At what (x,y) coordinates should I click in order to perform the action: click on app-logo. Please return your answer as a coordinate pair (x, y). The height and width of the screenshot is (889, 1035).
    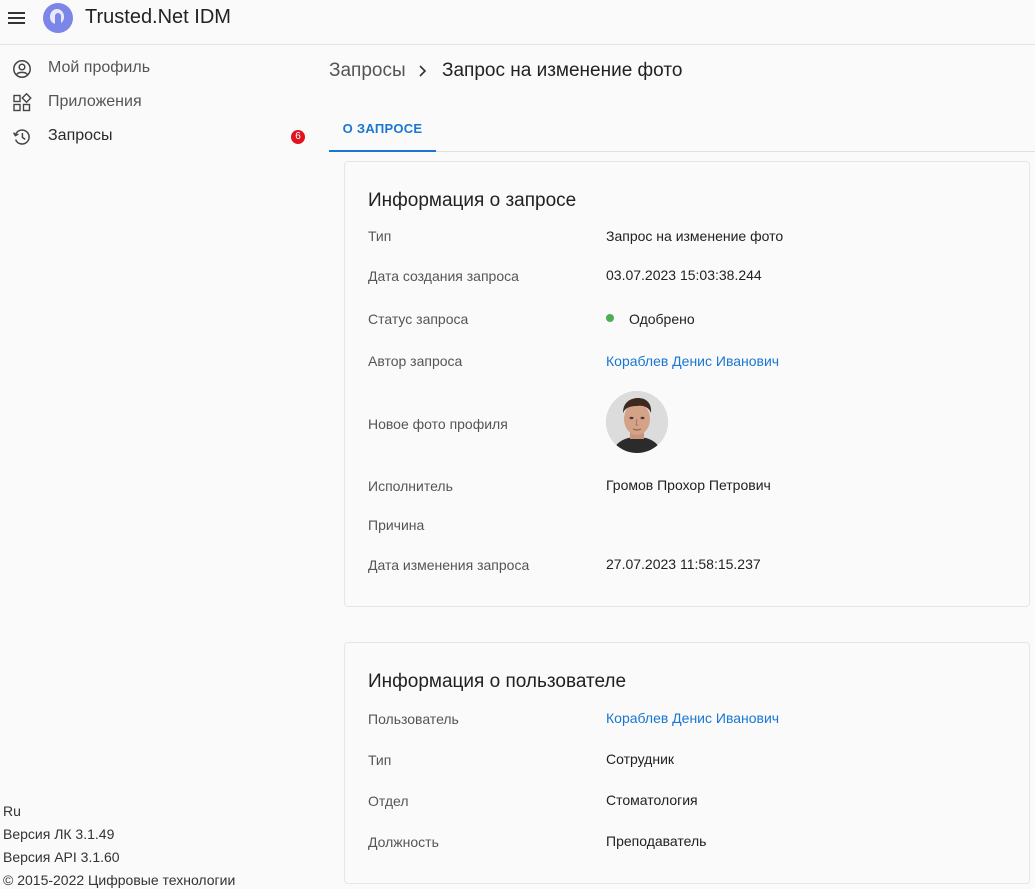
    Looking at the image, I should click on (58, 18).